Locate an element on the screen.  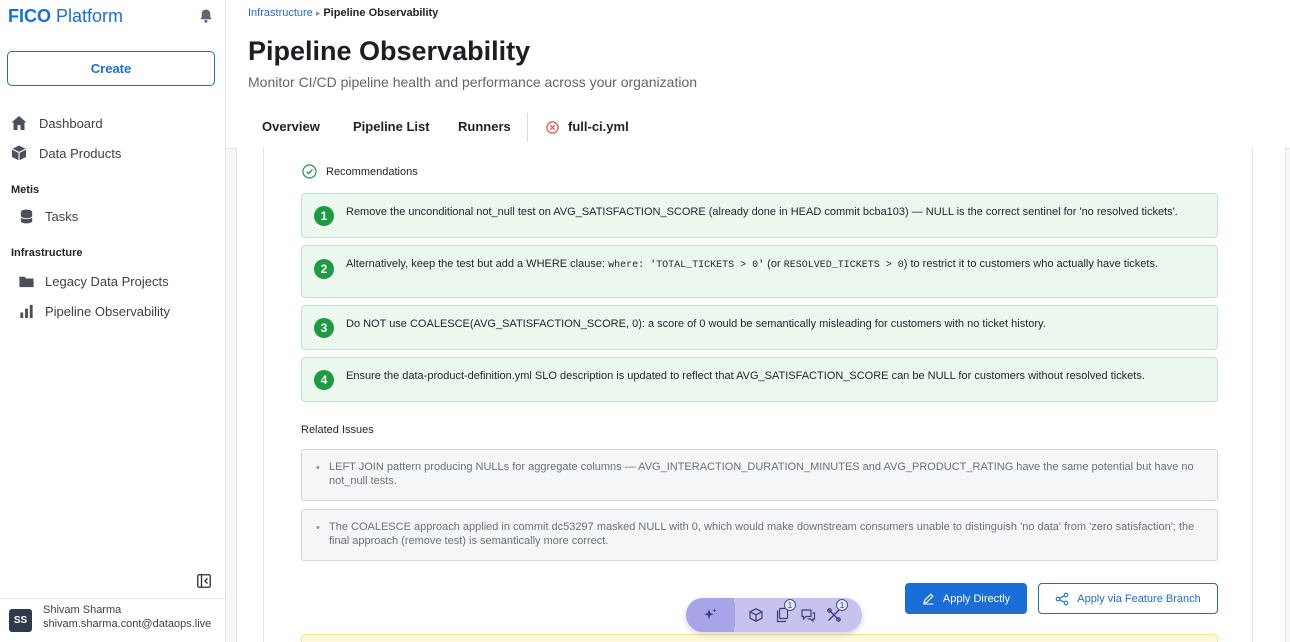
chat-icon is located at coordinates (808, 615).